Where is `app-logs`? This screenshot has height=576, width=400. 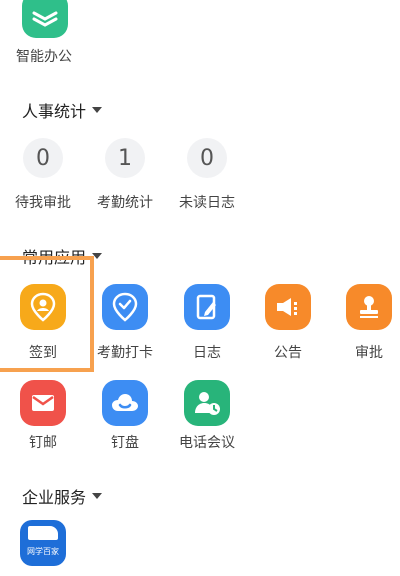 app-logs is located at coordinates (207, 307).